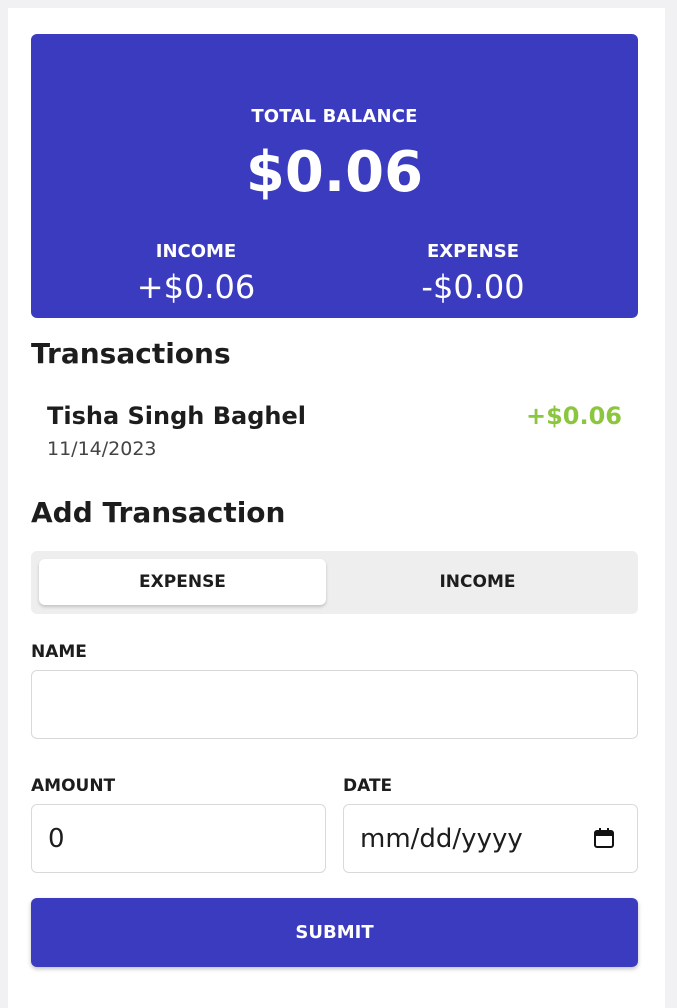 The height and width of the screenshot is (1008, 677). Describe the element at coordinates (102, 449) in the screenshot. I see `transaction-date: 11/14/2023` at that location.